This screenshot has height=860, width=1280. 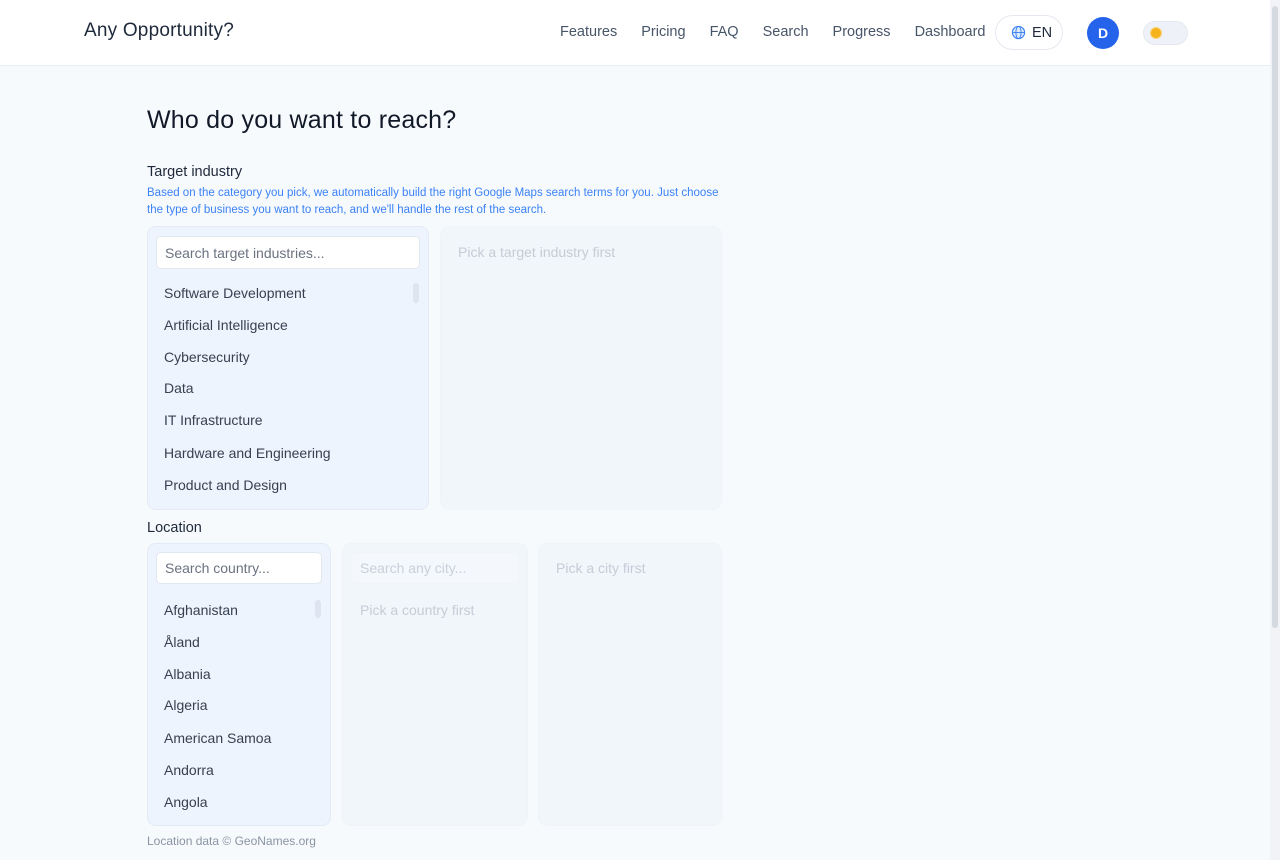 What do you see at coordinates (174, 528) in the screenshot?
I see `location-label: Location` at bounding box center [174, 528].